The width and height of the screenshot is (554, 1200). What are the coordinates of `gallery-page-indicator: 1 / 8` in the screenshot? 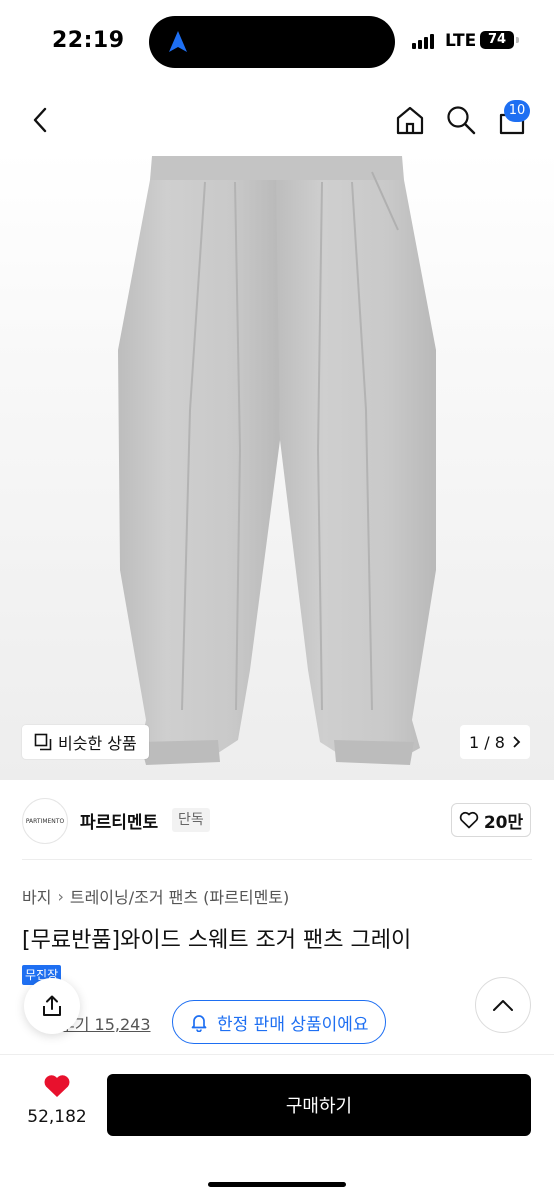 It's located at (495, 742).